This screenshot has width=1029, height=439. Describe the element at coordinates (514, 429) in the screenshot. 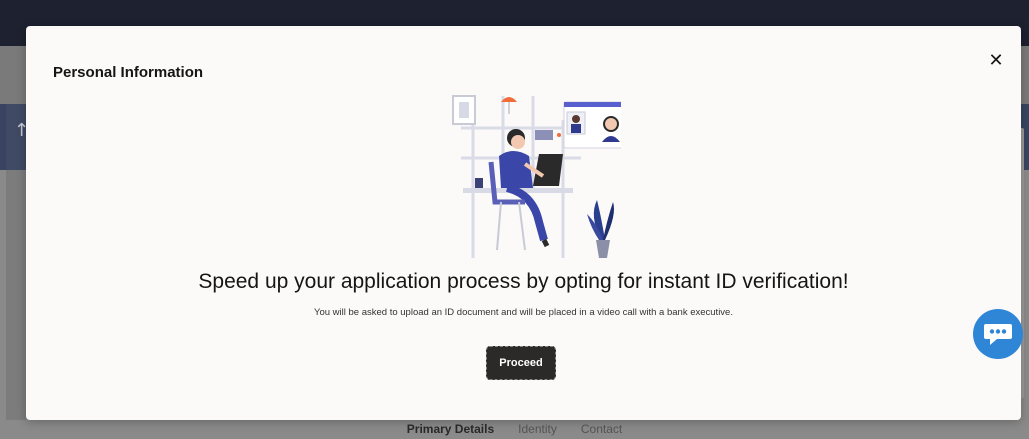

I see `step-tabs: Primary Details Identity Contact` at that location.